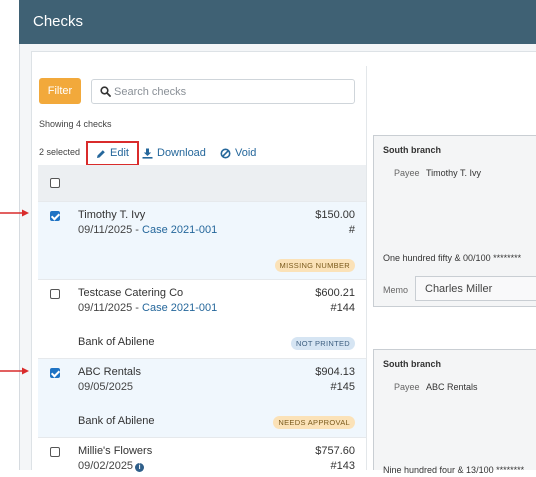  What do you see at coordinates (140, 467) in the screenshot?
I see `info-icon: i` at bounding box center [140, 467].